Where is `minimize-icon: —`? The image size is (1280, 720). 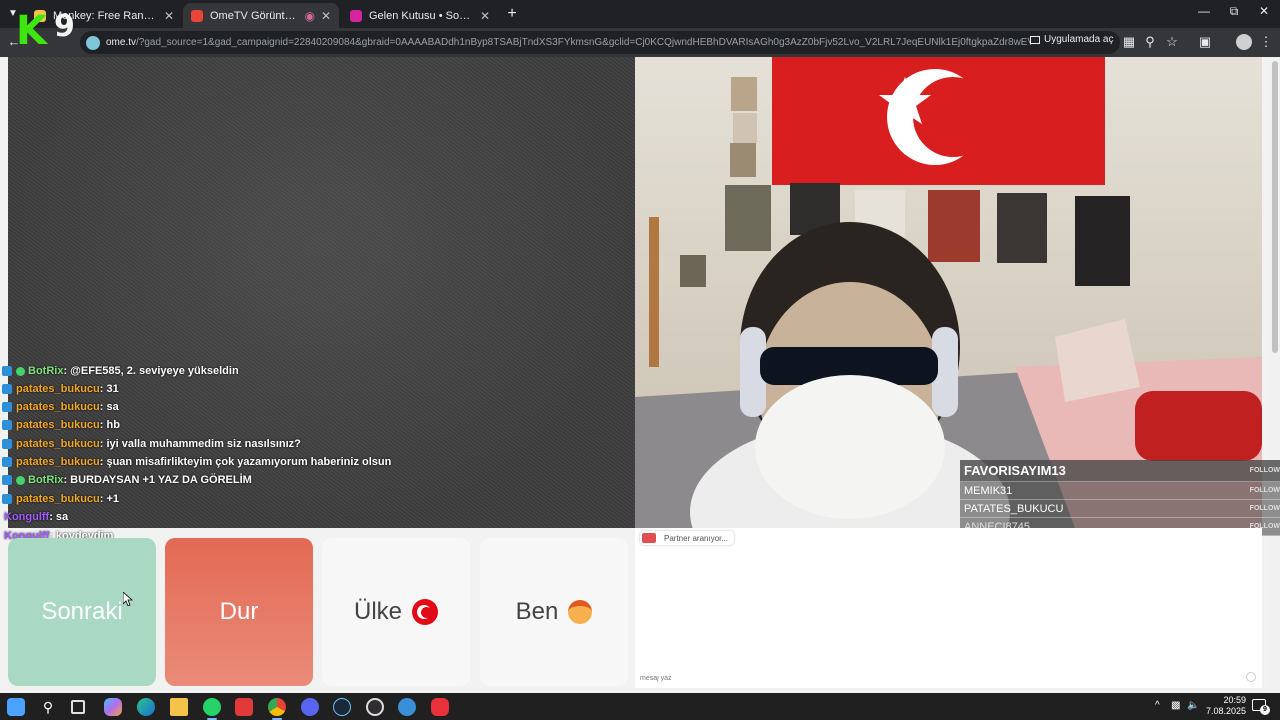 minimize-icon: — is located at coordinates (1204, 11).